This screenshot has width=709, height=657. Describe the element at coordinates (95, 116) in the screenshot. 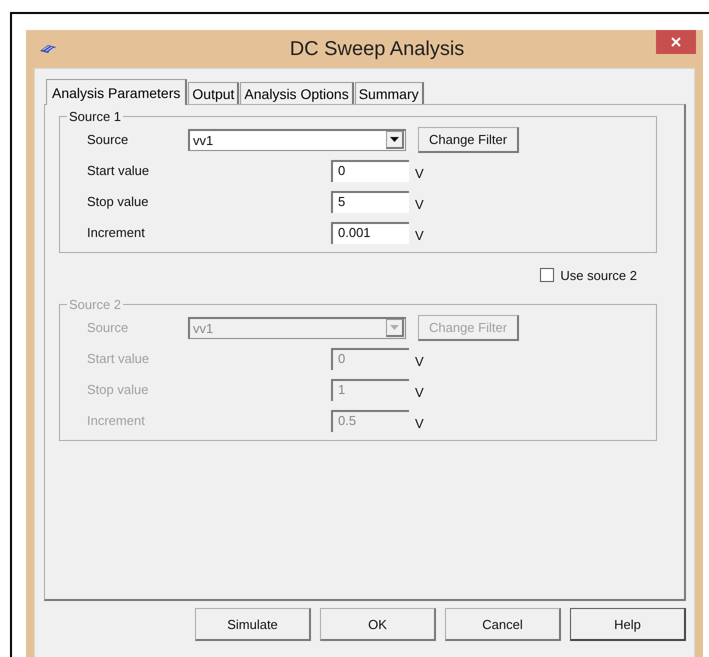

I see `group-title: Source 1` at that location.